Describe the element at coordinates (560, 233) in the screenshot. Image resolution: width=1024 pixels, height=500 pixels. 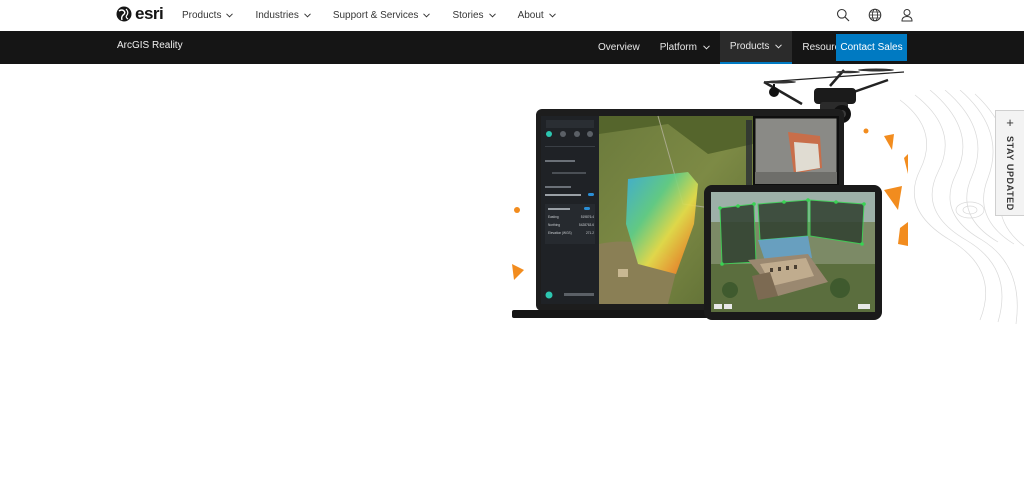
I see `panel-row-label: Elevation (WGS)` at that location.